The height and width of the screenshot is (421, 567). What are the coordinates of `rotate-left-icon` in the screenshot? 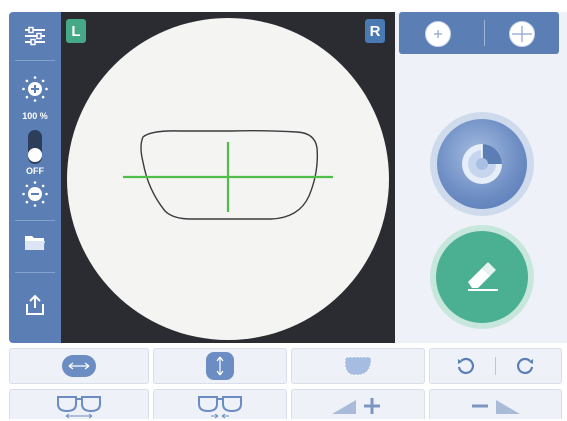 It's located at (465, 365).